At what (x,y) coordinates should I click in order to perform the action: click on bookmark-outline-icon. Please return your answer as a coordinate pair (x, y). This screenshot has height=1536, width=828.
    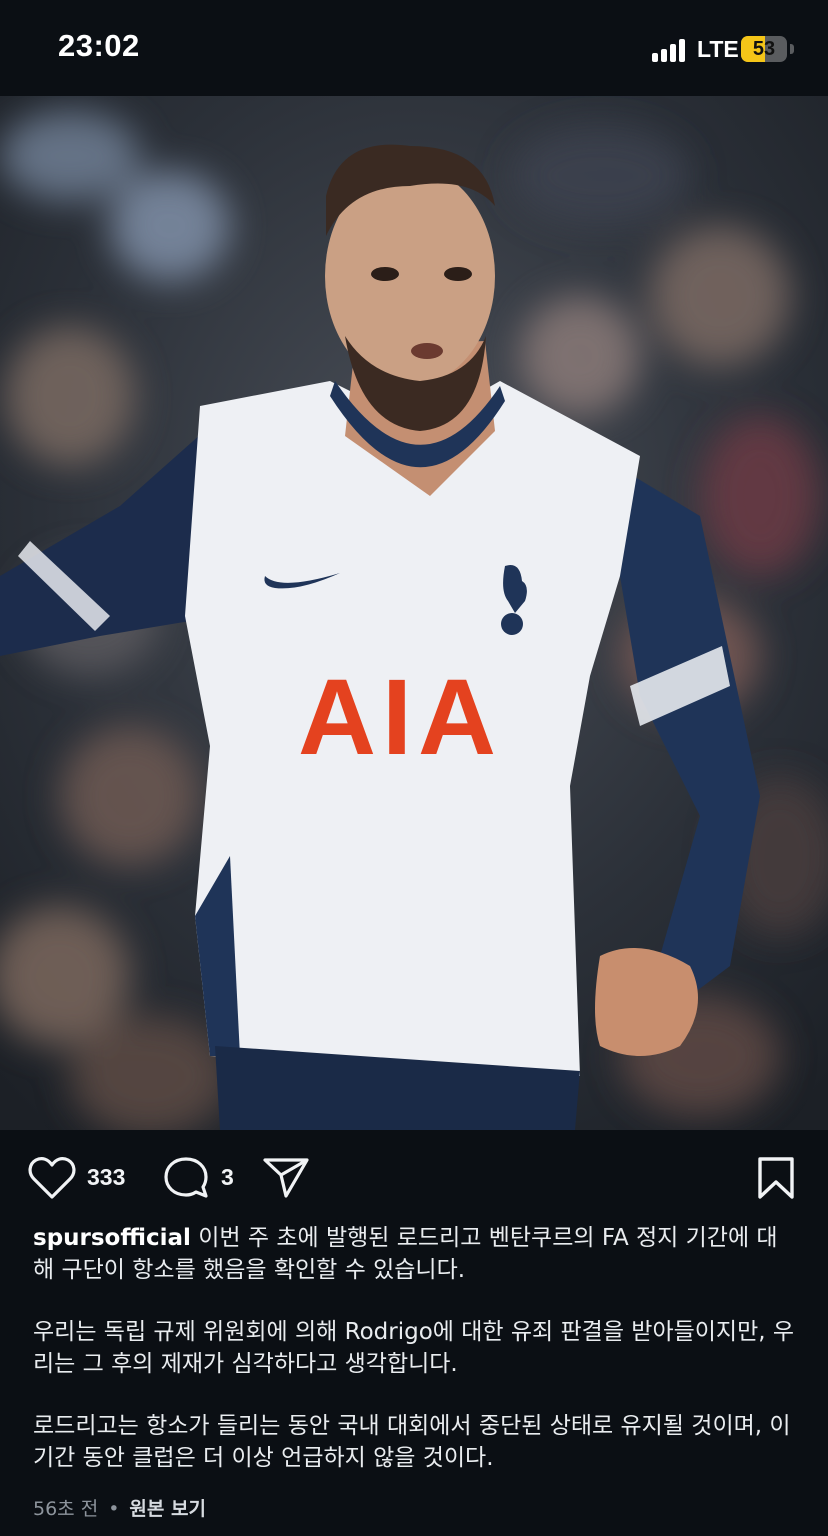
    Looking at the image, I should click on (776, 1180).